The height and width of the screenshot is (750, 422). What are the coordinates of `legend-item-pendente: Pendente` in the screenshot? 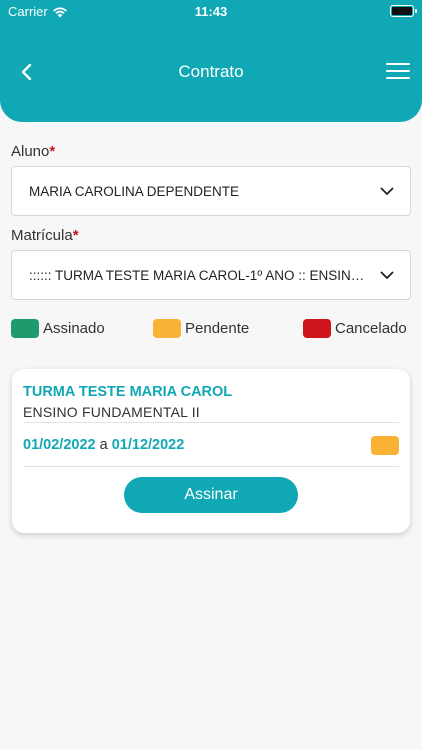 It's located at (201, 328).